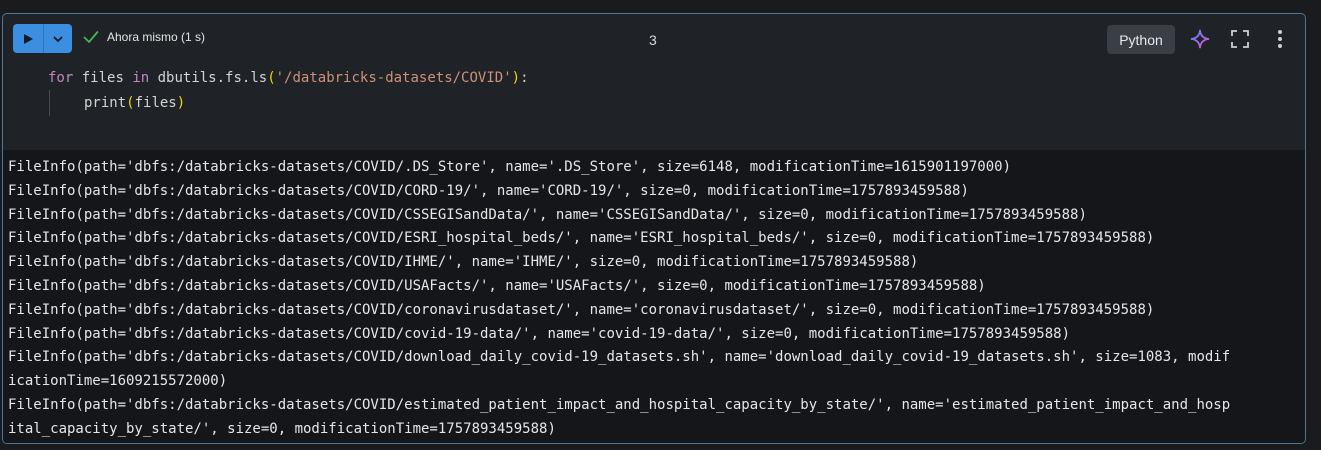 Image resolution: width=1321 pixels, height=450 pixels. Describe the element at coordinates (524, 78) in the screenshot. I see `code-text: :` at that location.